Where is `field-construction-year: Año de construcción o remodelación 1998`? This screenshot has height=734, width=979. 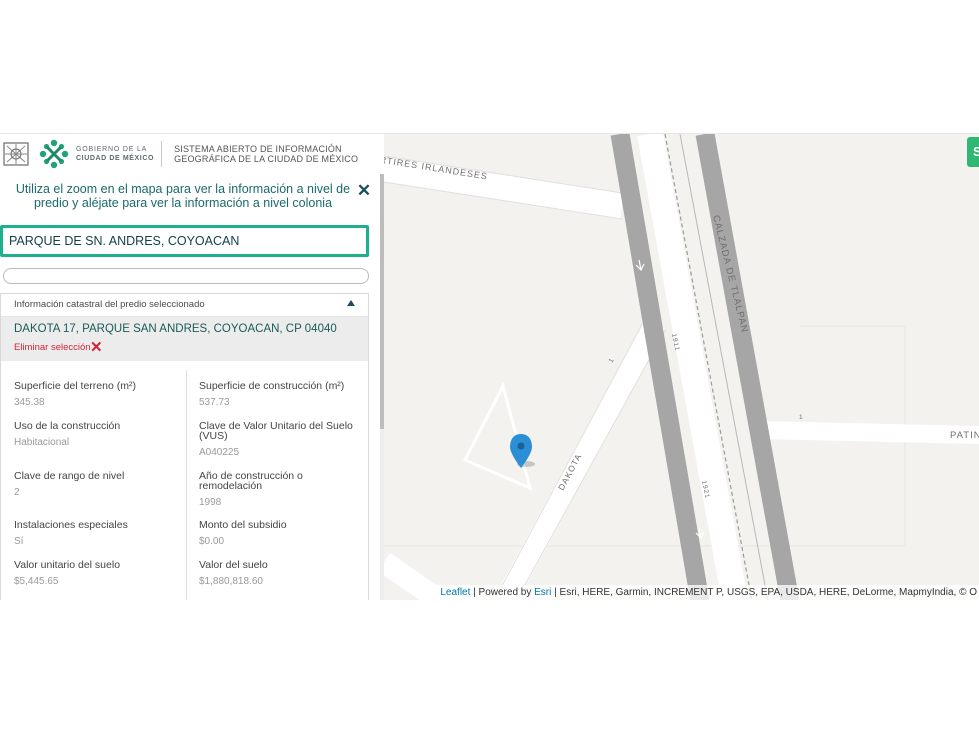
field-construction-year: Año de construcción o remodelación 1998 is located at coordinates (251, 489).